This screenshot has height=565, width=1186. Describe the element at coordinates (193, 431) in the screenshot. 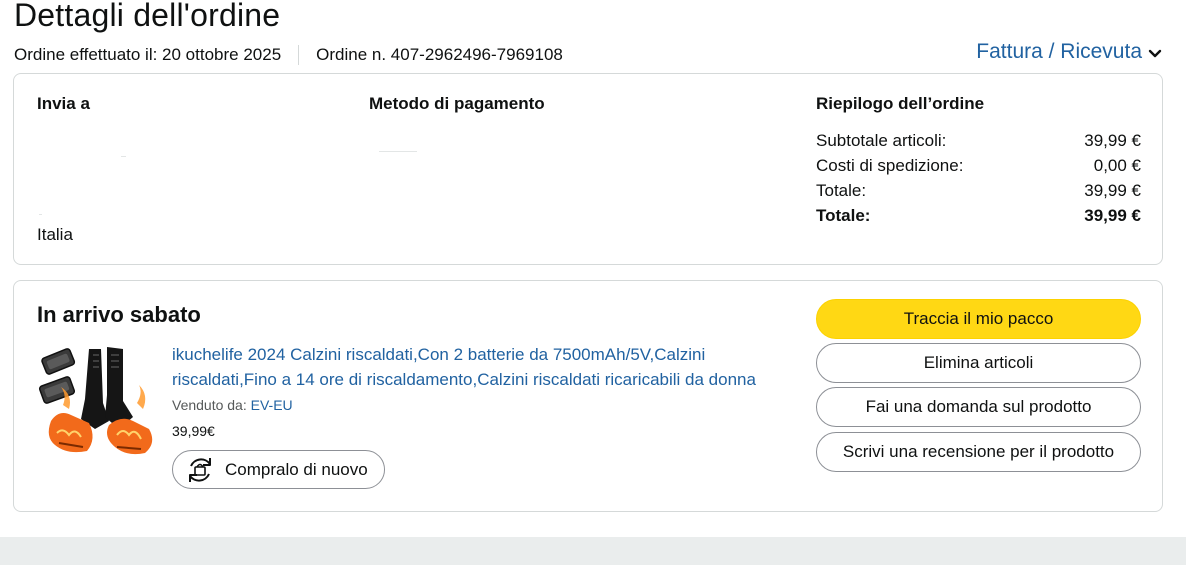

I see `item-price: 39,99€` at that location.